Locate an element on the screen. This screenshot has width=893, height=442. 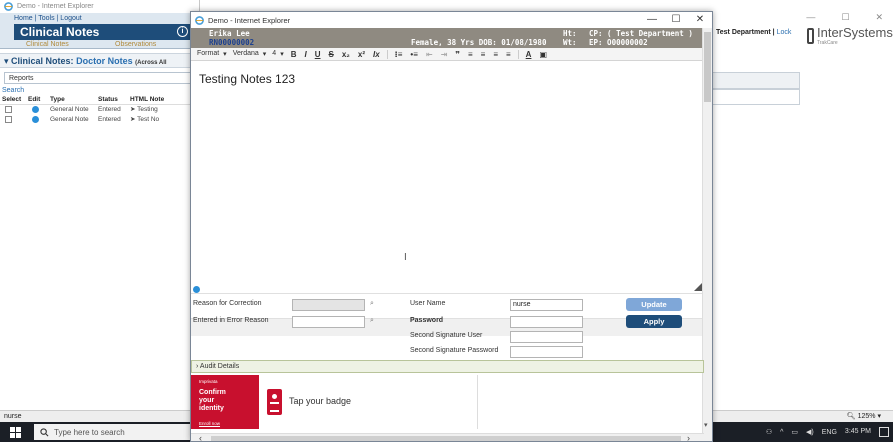
superscript-button: x² is located at coordinates (361, 54).